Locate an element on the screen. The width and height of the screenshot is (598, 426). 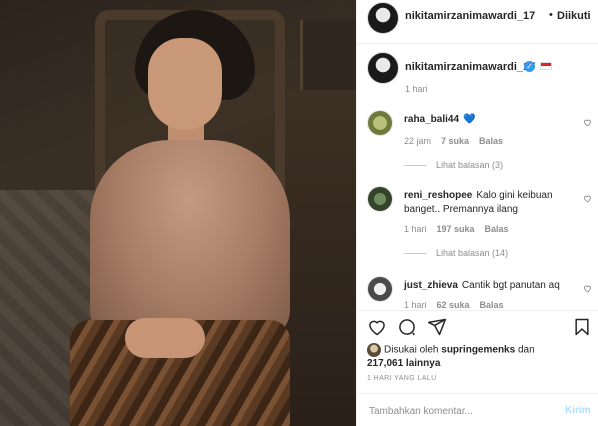
caption-username: nikitamirzanimawardi_17 is located at coordinates (470, 67).